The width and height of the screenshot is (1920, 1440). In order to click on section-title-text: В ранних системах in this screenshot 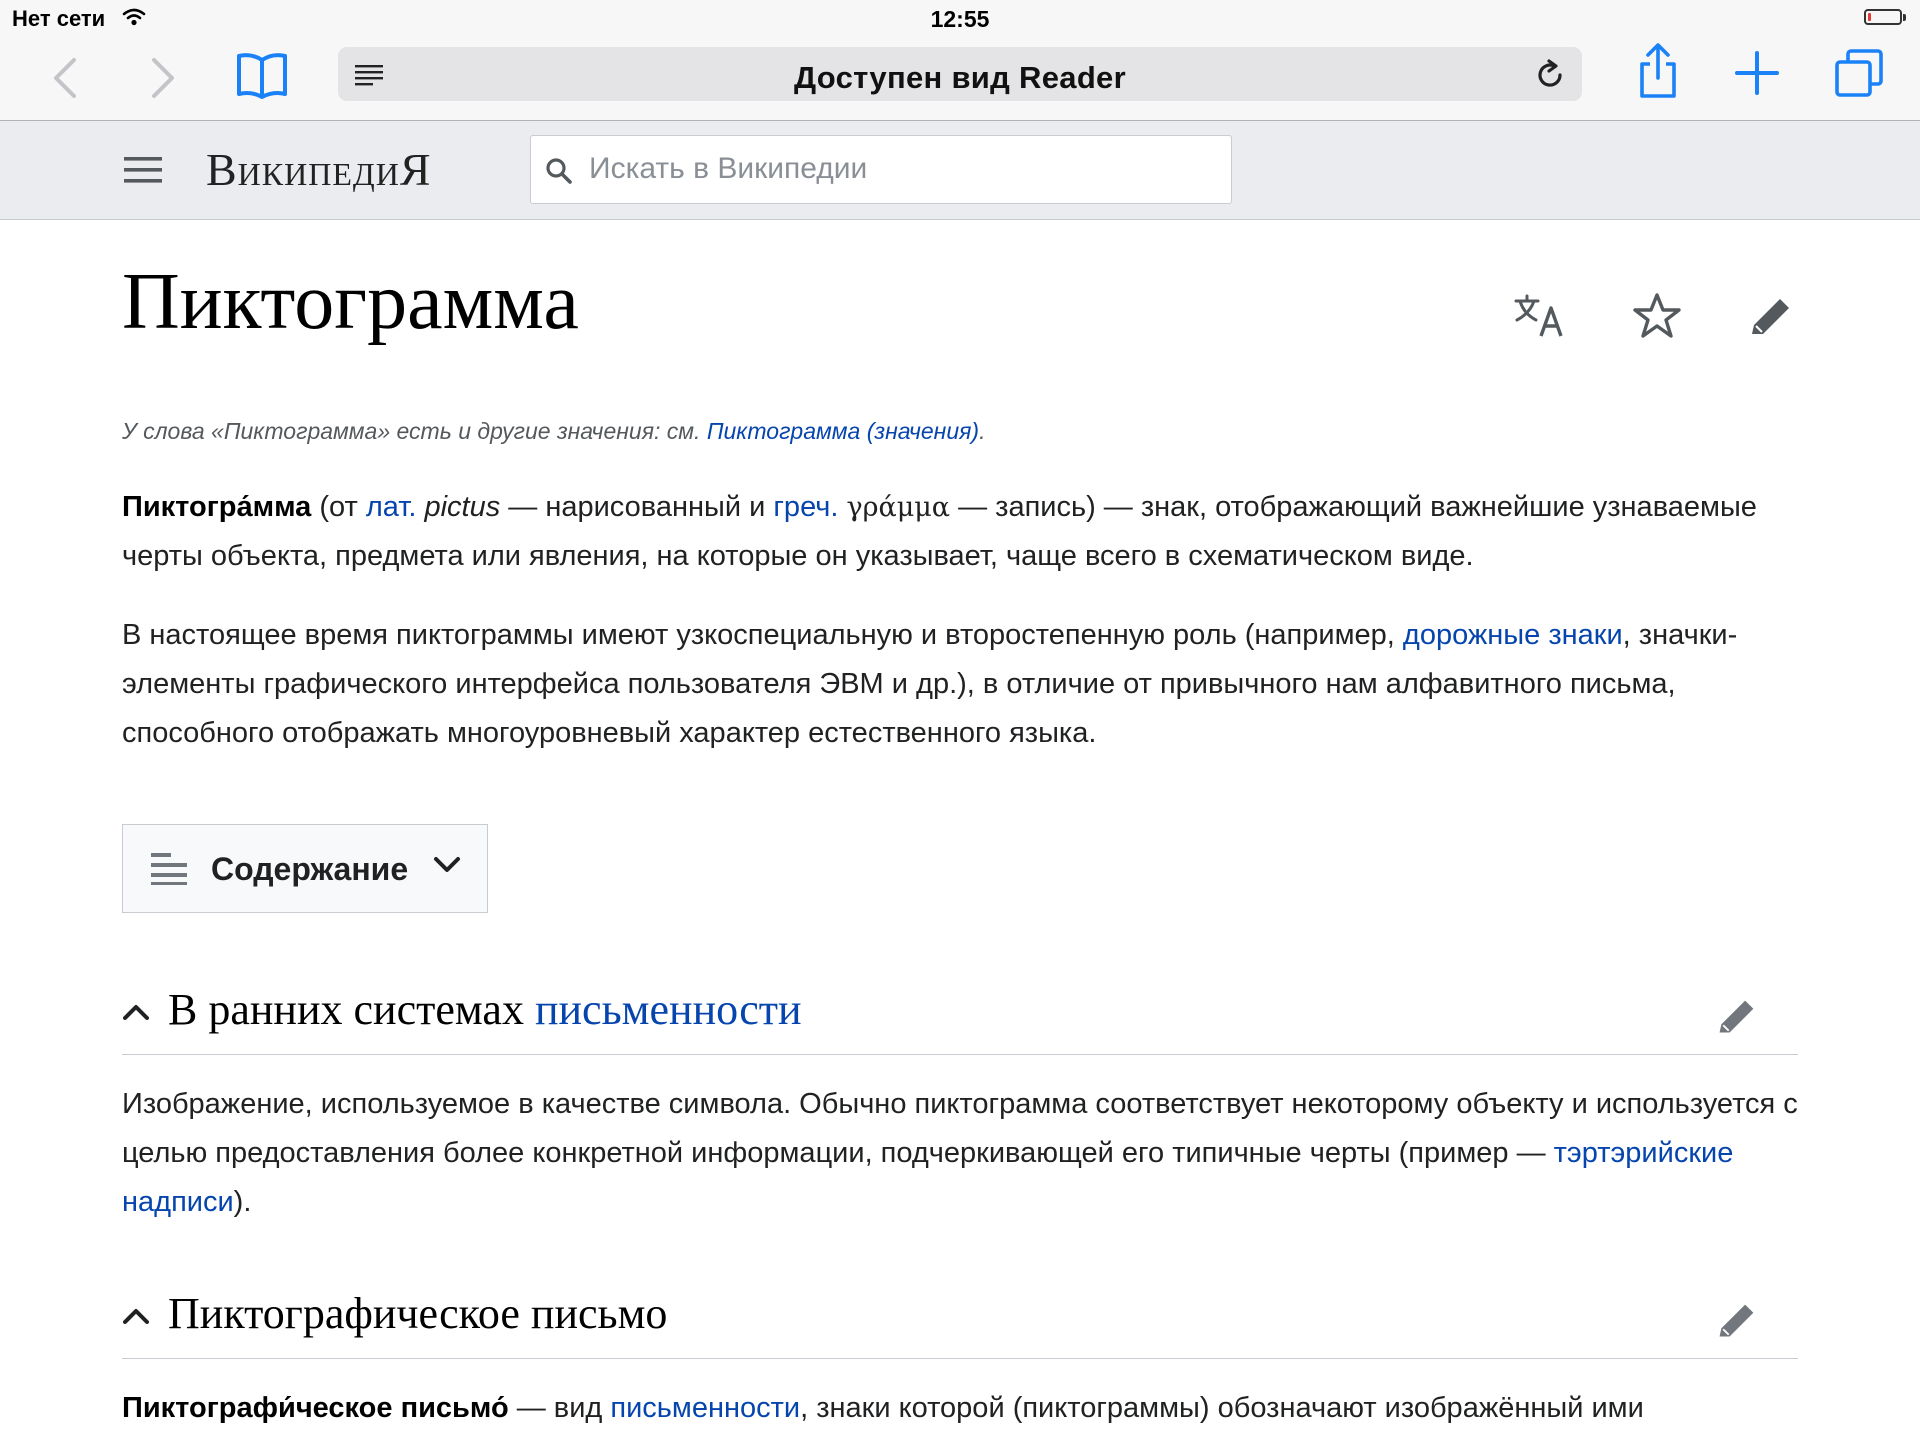, I will do `click(351, 1009)`.